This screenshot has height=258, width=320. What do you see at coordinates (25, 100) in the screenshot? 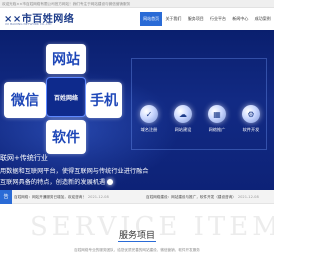
I see `puzzle-piece-wechat: 微信` at bounding box center [25, 100].